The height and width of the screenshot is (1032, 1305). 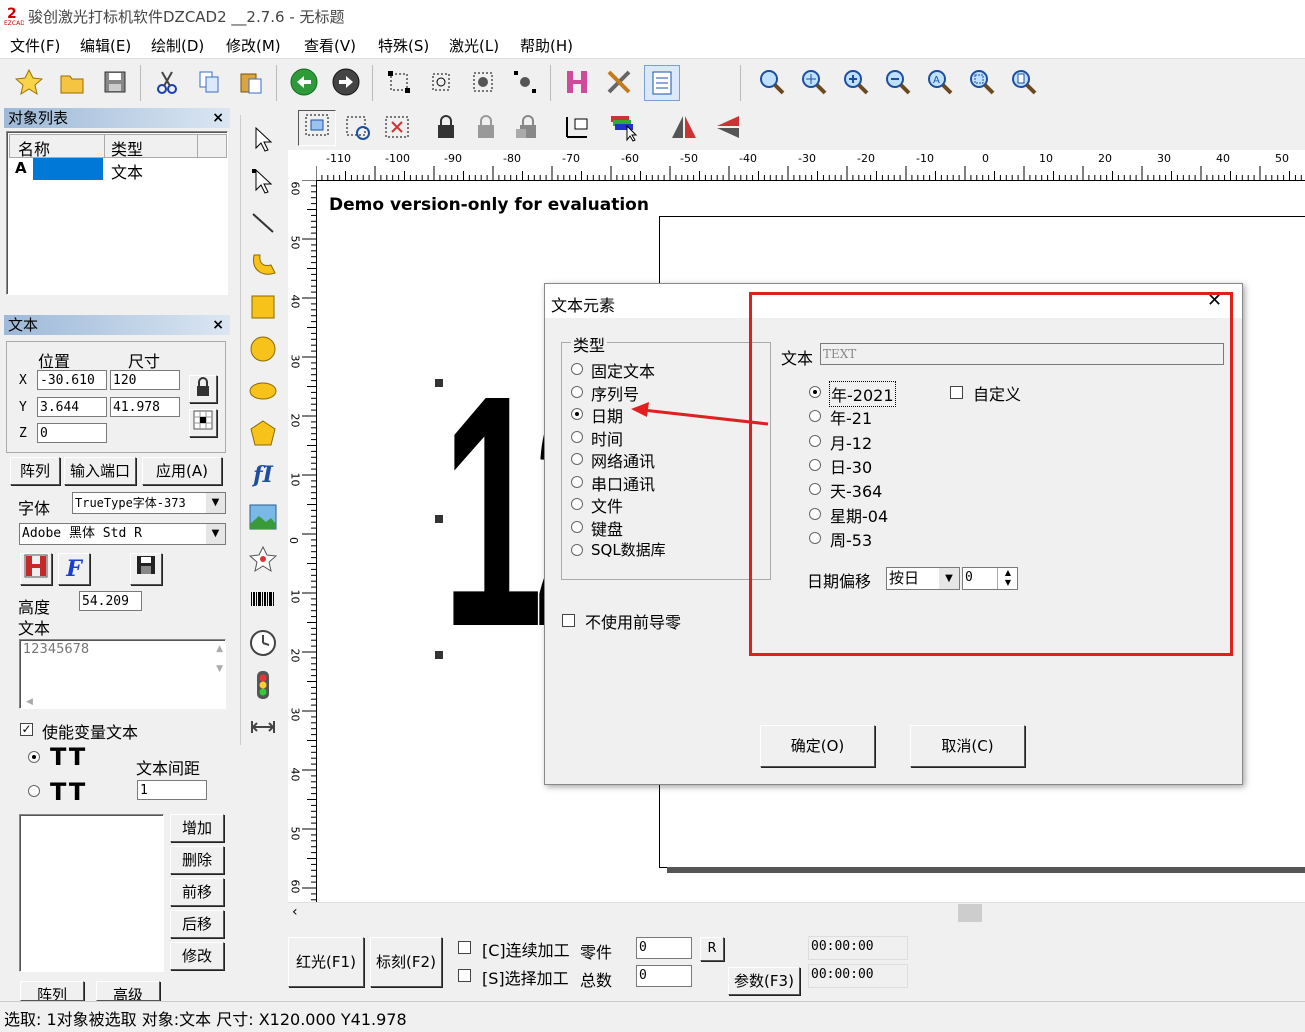 I want to click on new-file-icon, so click(x=29, y=82).